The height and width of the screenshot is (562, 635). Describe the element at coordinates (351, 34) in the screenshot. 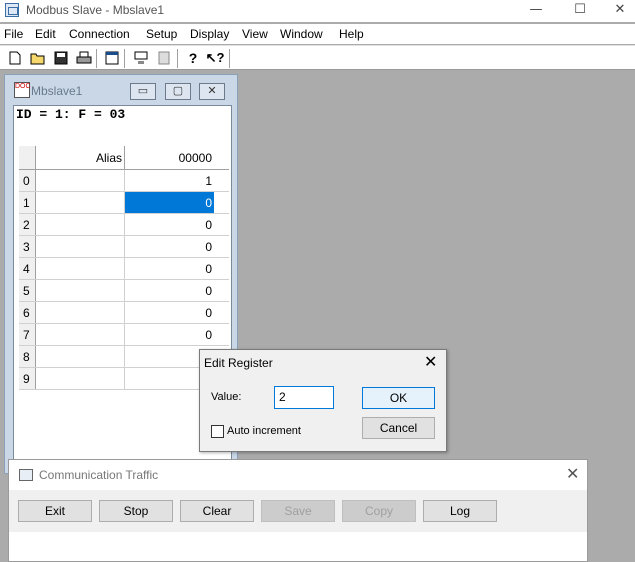

I see `menu-help: Help` at that location.